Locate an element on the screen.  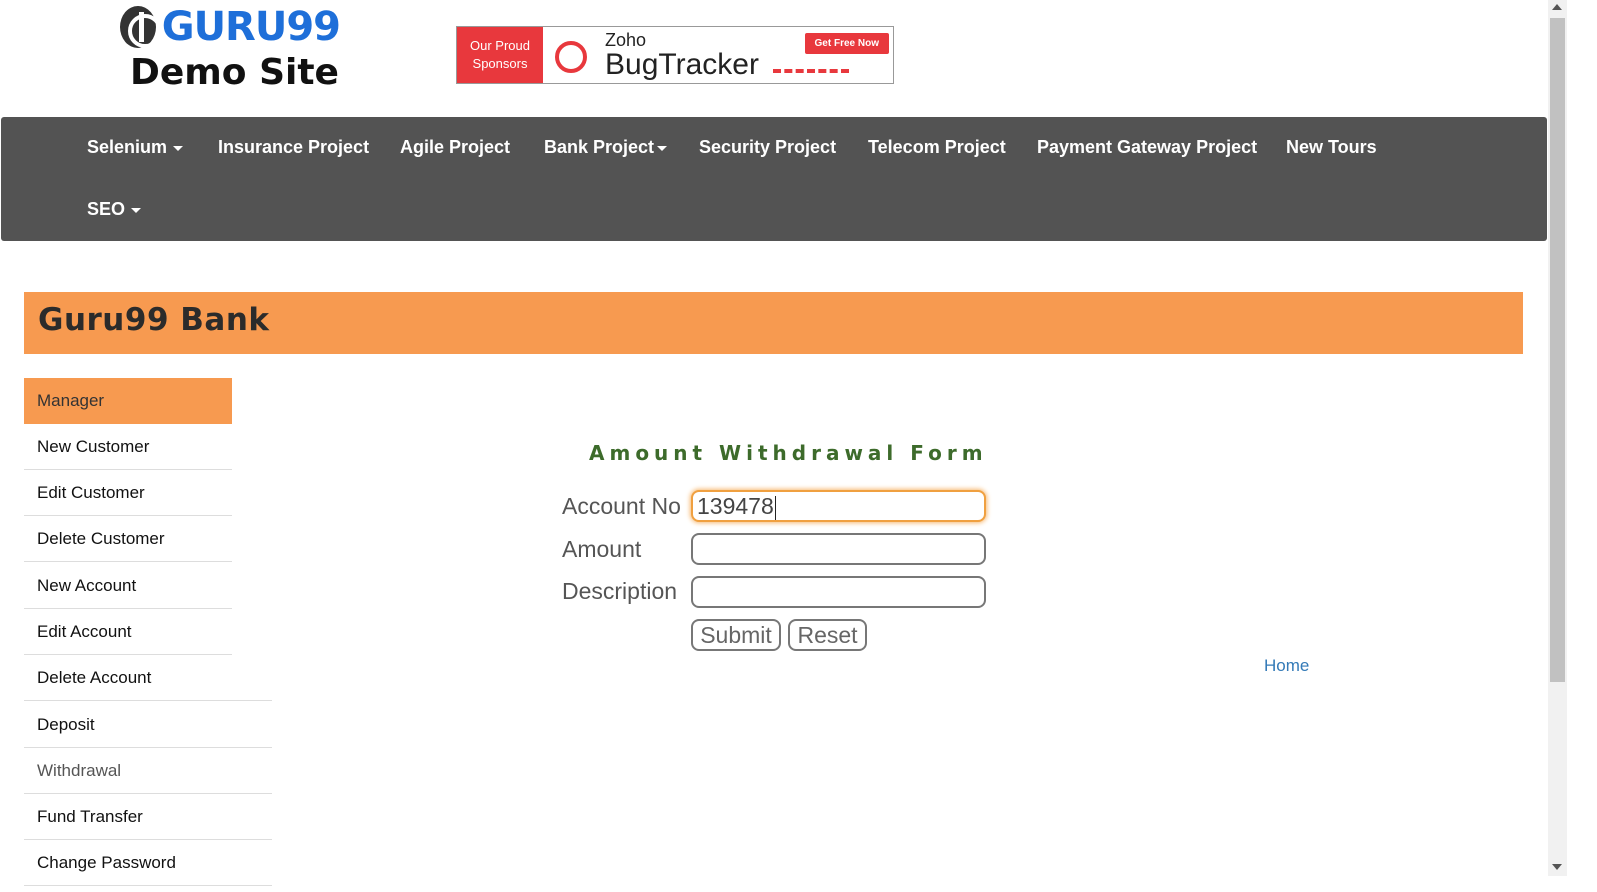
nav-telecom-project: Telecom Project is located at coordinates (937, 147).